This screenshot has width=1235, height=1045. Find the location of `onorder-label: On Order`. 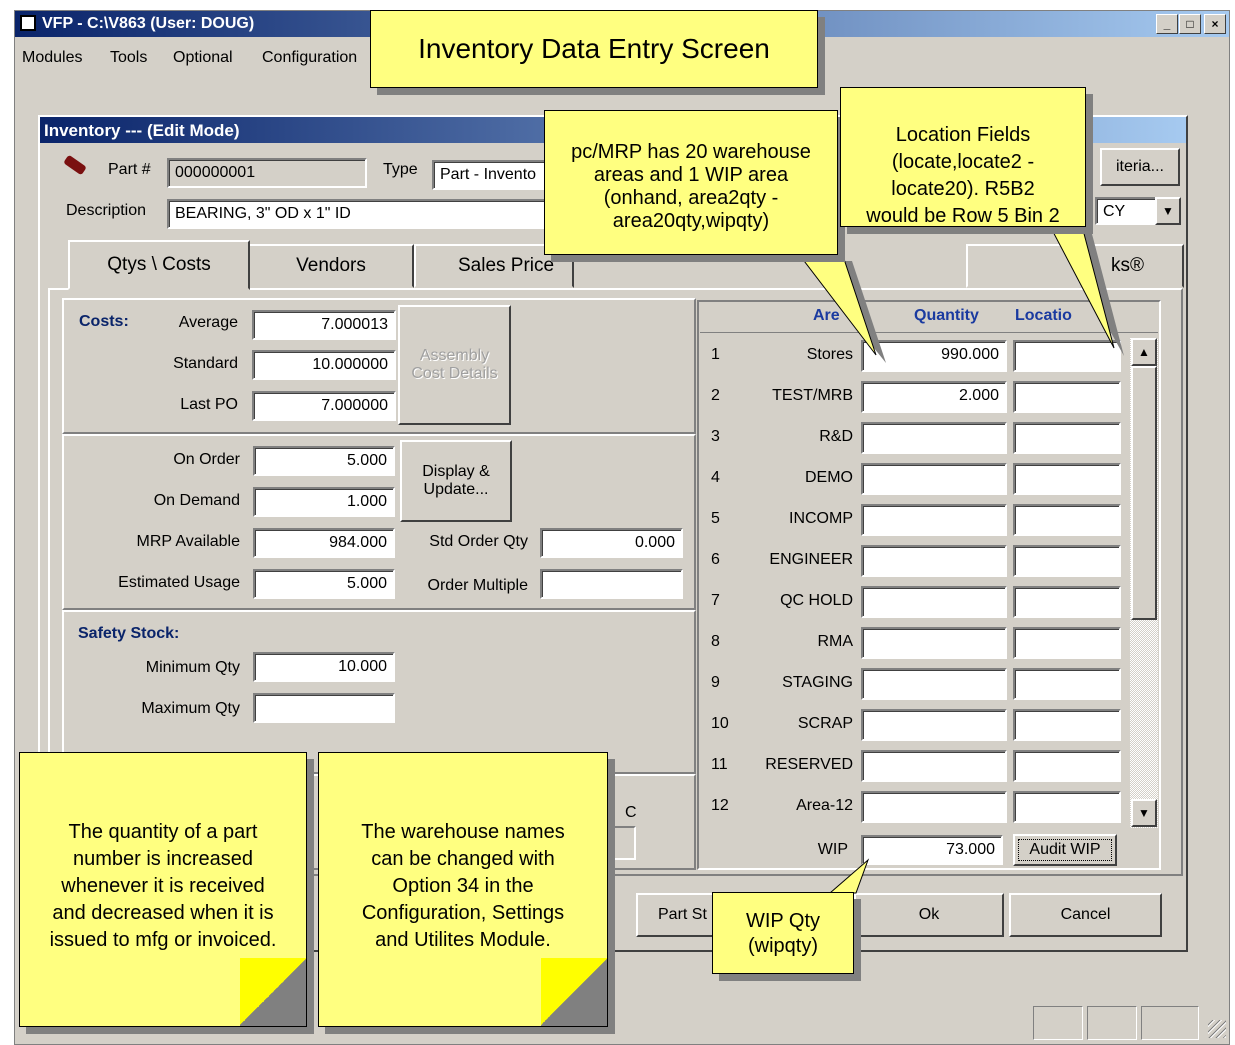

onorder-label: On Order is located at coordinates (206, 459).